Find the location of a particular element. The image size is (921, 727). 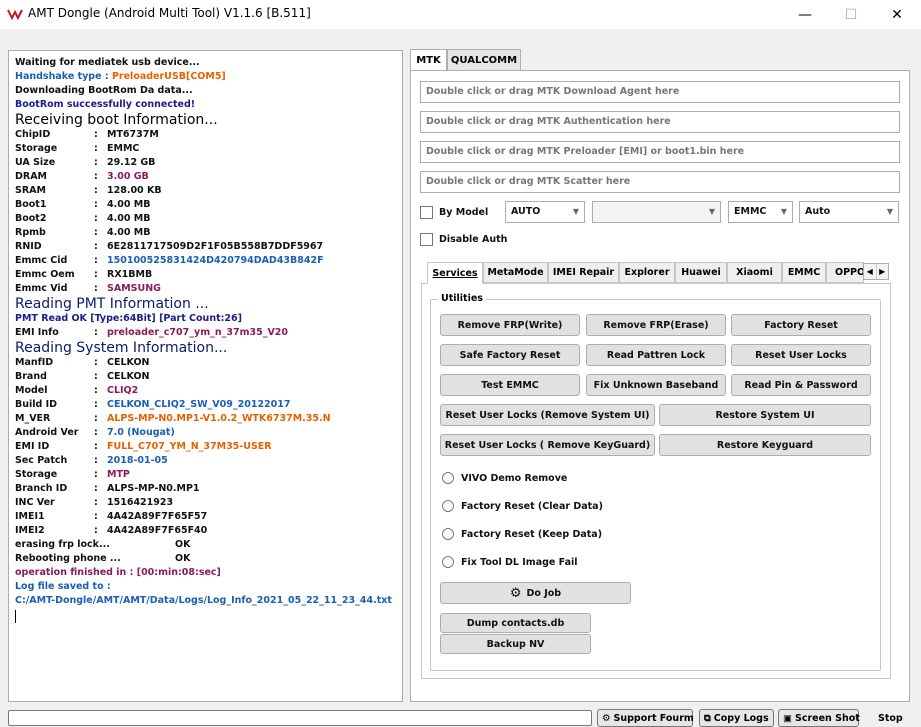

vivo-demo-remove-label: VIVO Demo Remove is located at coordinates (514, 478).